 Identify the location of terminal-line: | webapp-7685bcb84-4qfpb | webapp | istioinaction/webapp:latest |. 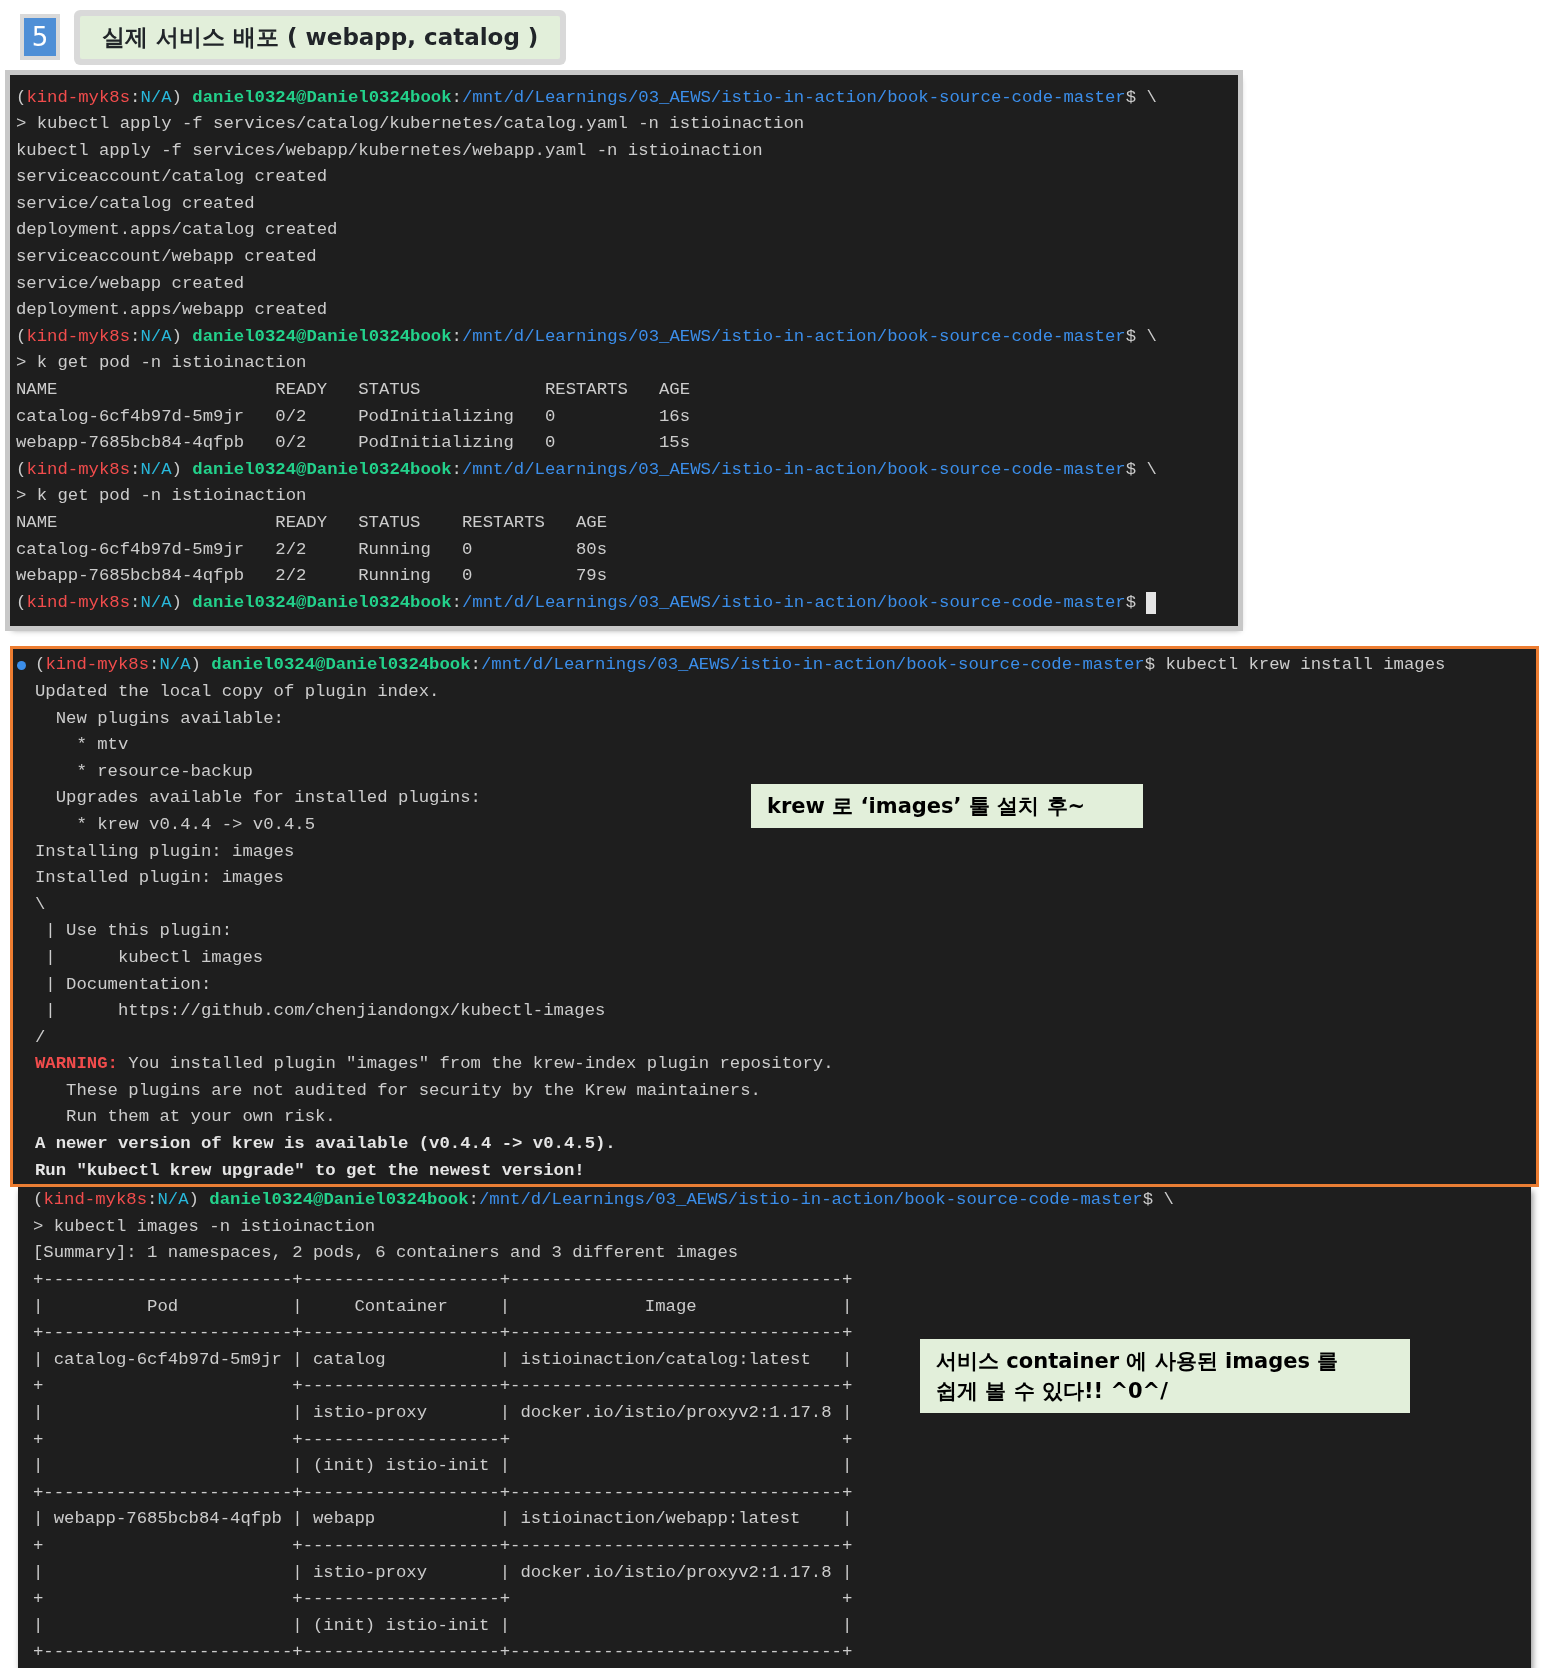
(443, 1519).